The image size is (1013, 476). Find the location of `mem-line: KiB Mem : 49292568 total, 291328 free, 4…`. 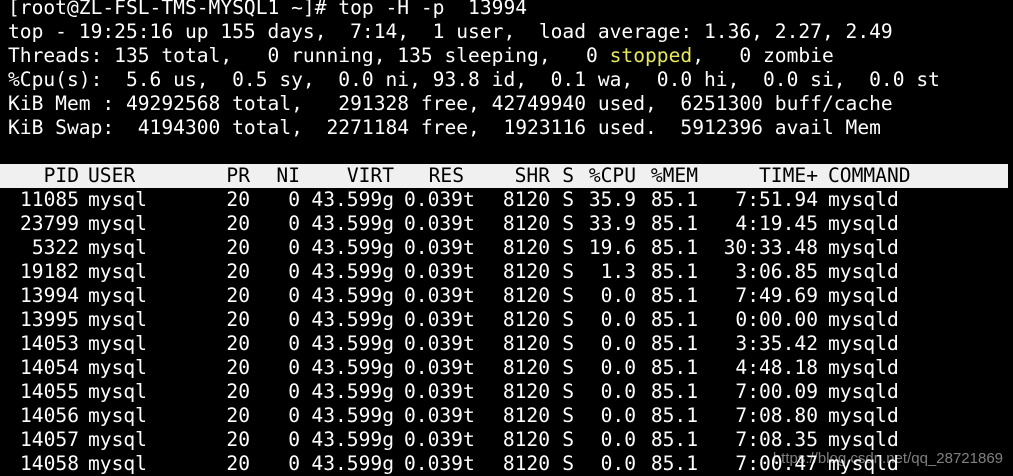

mem-line: KiB Mem : 49292568 total, 291328 free, 4… is located at coordinates (450, 103).